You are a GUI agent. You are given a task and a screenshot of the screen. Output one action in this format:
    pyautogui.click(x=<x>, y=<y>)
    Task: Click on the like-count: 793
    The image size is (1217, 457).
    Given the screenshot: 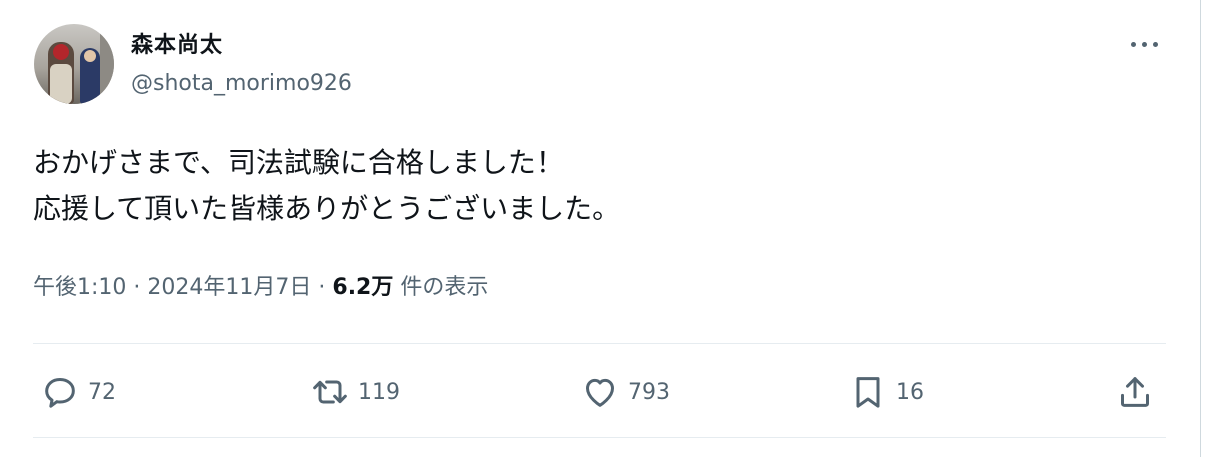 What is the action you would take?
    pyautogui.click(x=649, y=392)
    